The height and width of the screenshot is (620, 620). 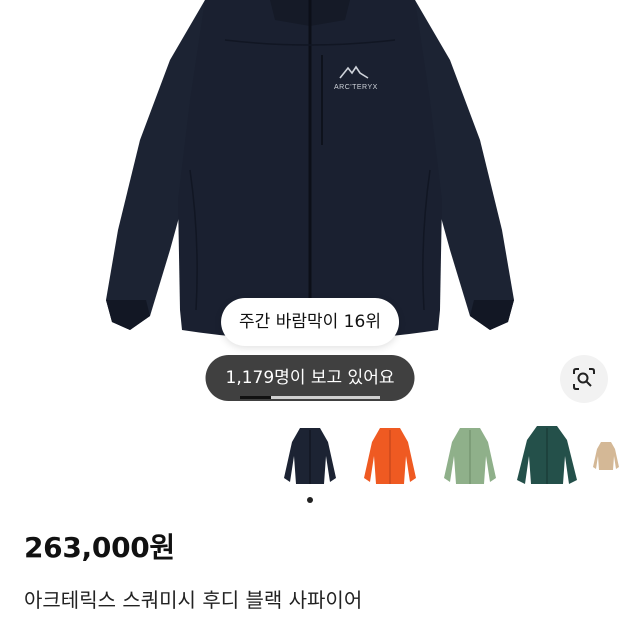 I want to click on live-viewers-badge: 1,179명이 보고 있어요, so click(x=310, y=378).